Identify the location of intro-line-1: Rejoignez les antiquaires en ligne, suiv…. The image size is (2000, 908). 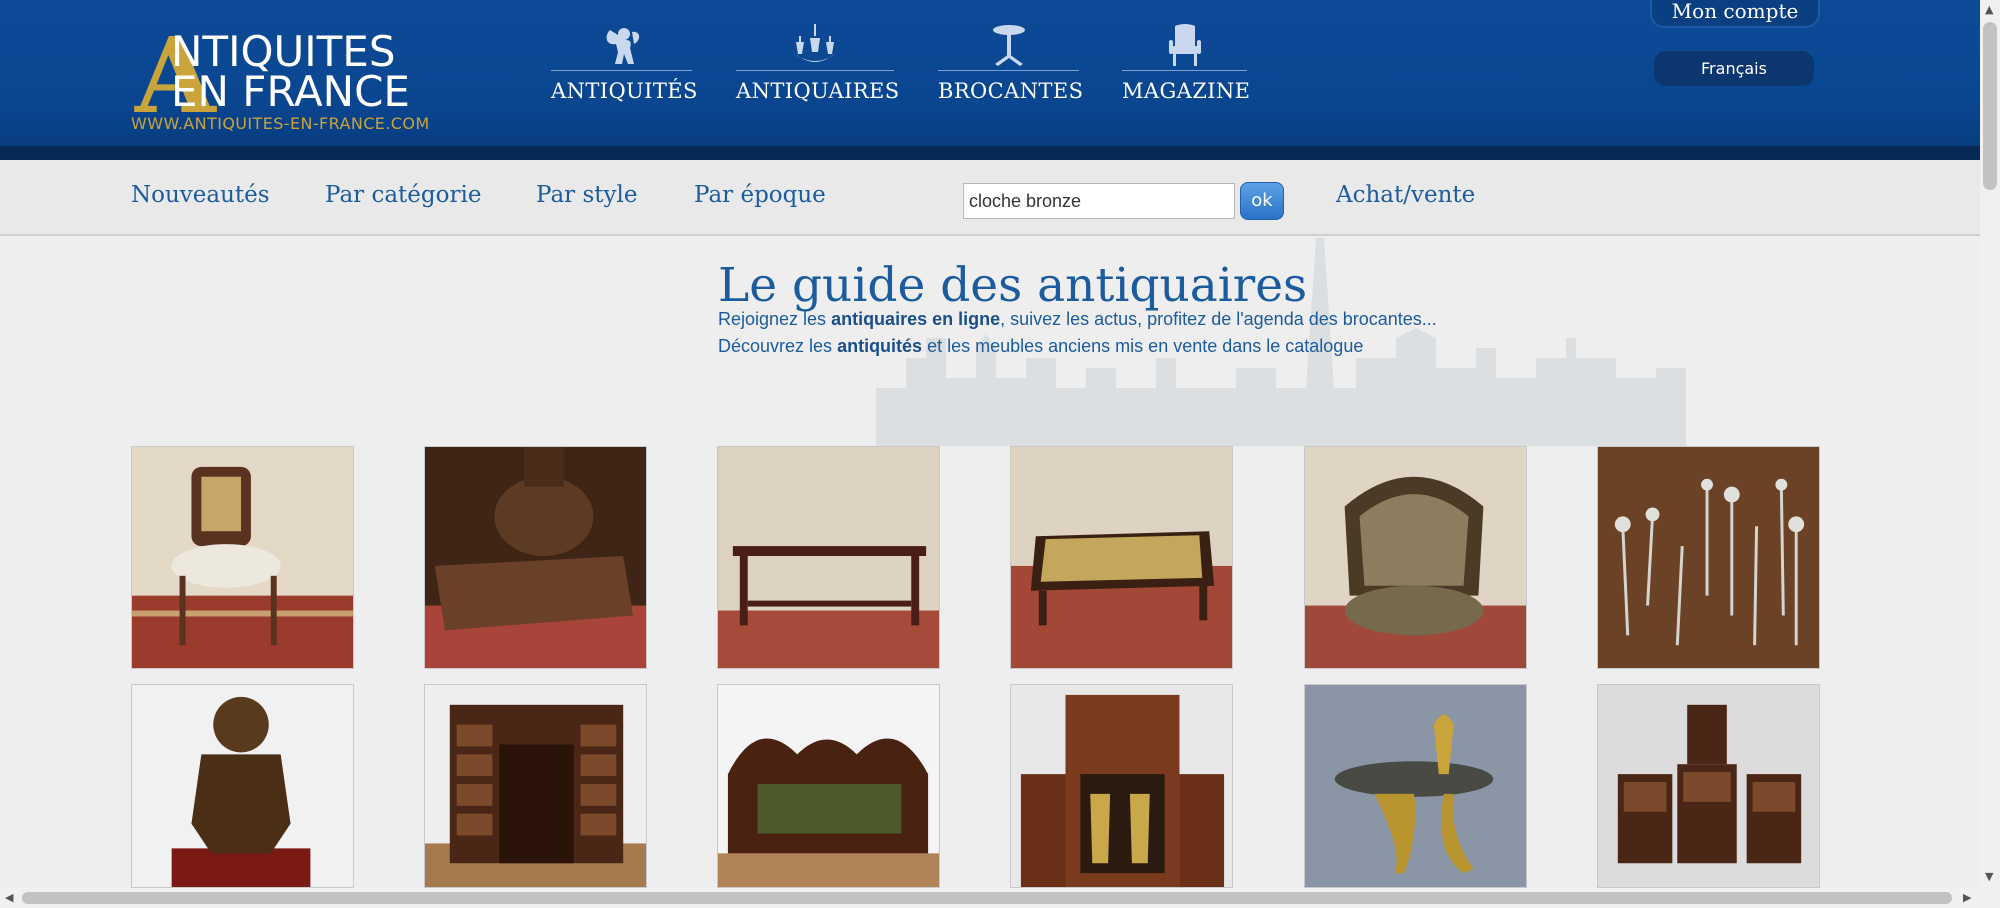
(1077, 319).